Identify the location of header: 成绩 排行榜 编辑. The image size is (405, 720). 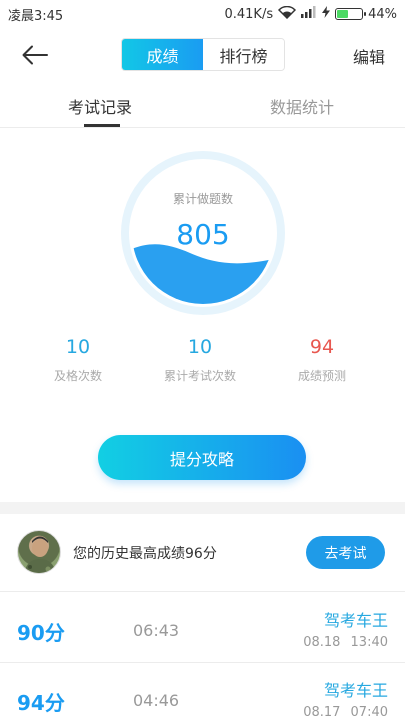
(202, 55).